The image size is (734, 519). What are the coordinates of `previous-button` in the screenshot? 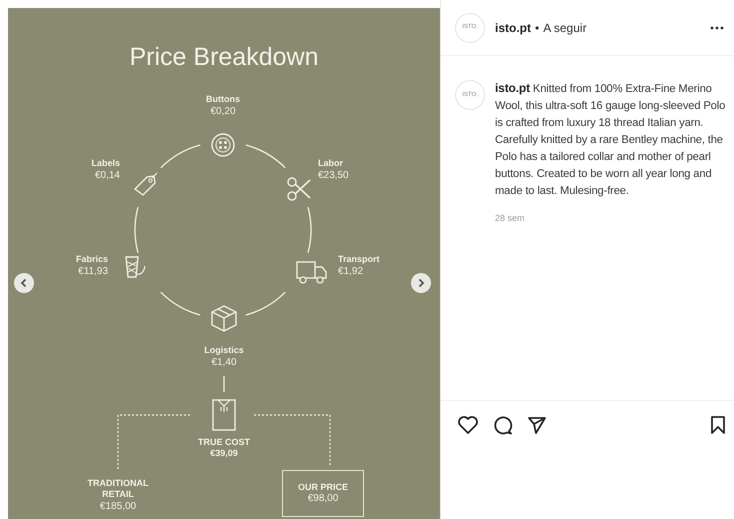 It's located at (24, 283).